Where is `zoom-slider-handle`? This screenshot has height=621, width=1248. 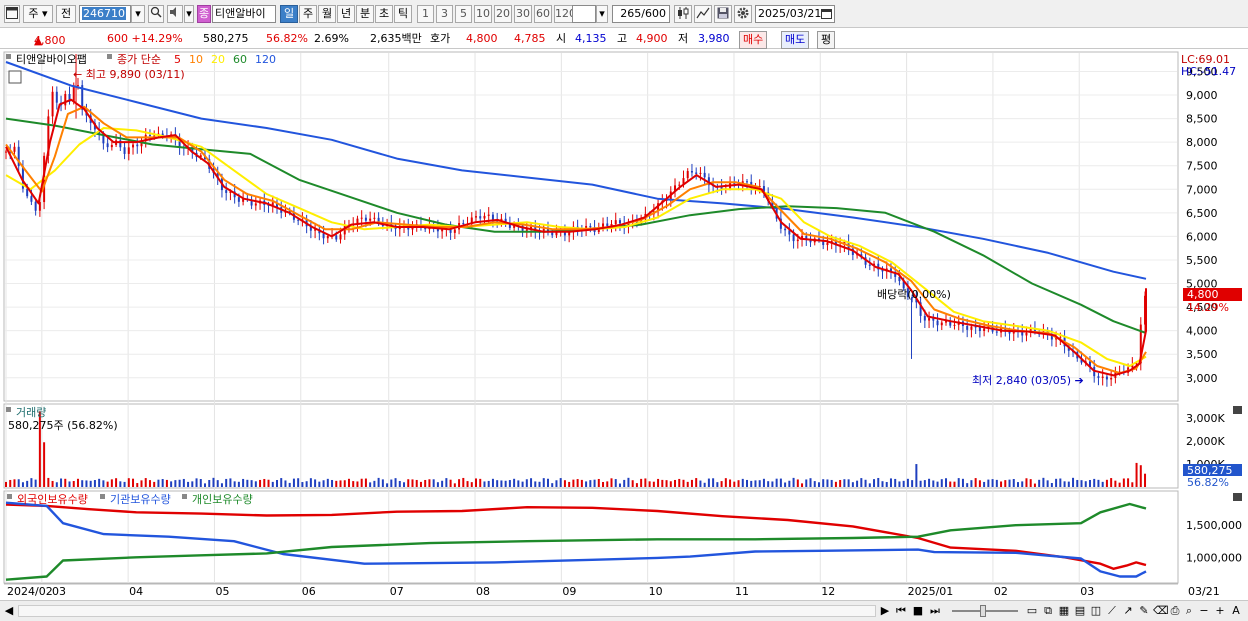 zoom-slider-handle is located at coordinates (983, 611).